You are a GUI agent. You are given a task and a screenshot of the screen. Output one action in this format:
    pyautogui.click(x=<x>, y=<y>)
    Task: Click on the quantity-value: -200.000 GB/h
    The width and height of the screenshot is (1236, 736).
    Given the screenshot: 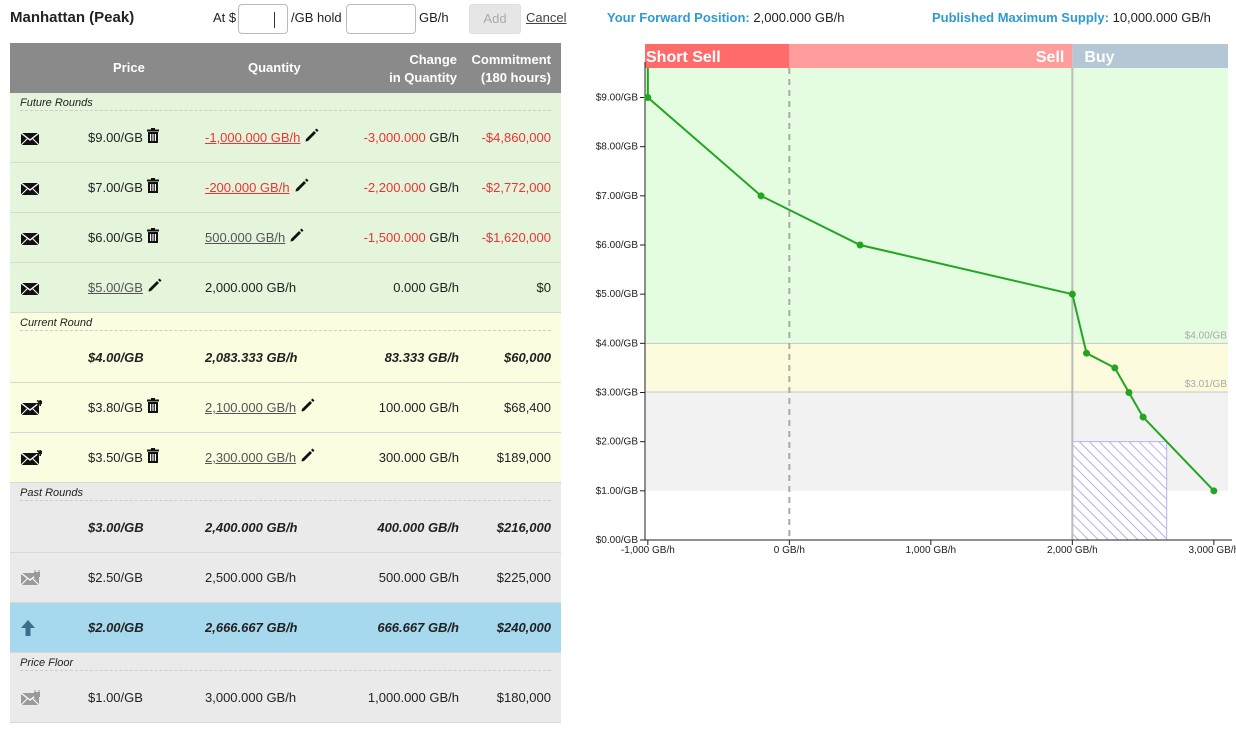 What is the action you would take?
    pyautogui.click(x=247, y=187)
    